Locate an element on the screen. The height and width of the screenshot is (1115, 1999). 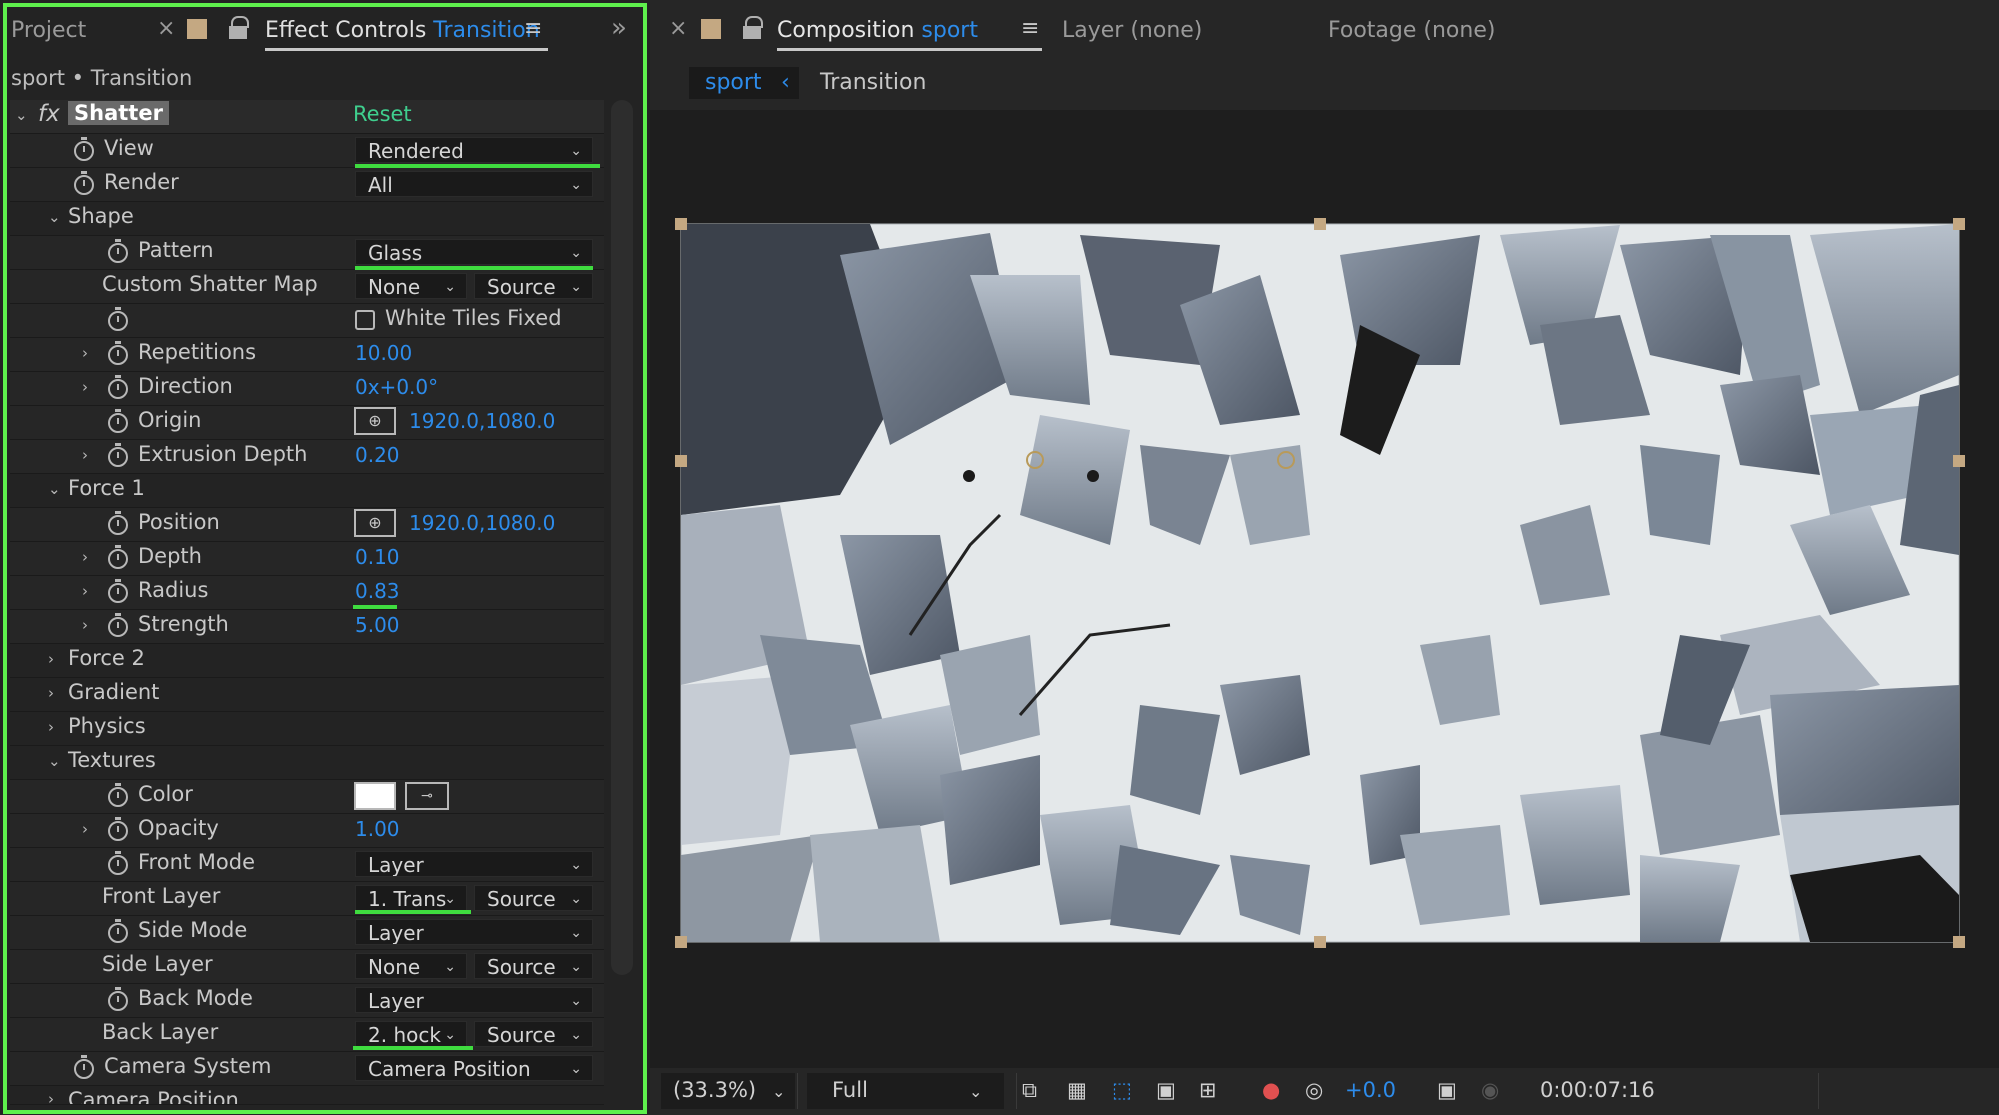
region-of-interest-icon: ▣ is located at coordinates (1166, 1090).